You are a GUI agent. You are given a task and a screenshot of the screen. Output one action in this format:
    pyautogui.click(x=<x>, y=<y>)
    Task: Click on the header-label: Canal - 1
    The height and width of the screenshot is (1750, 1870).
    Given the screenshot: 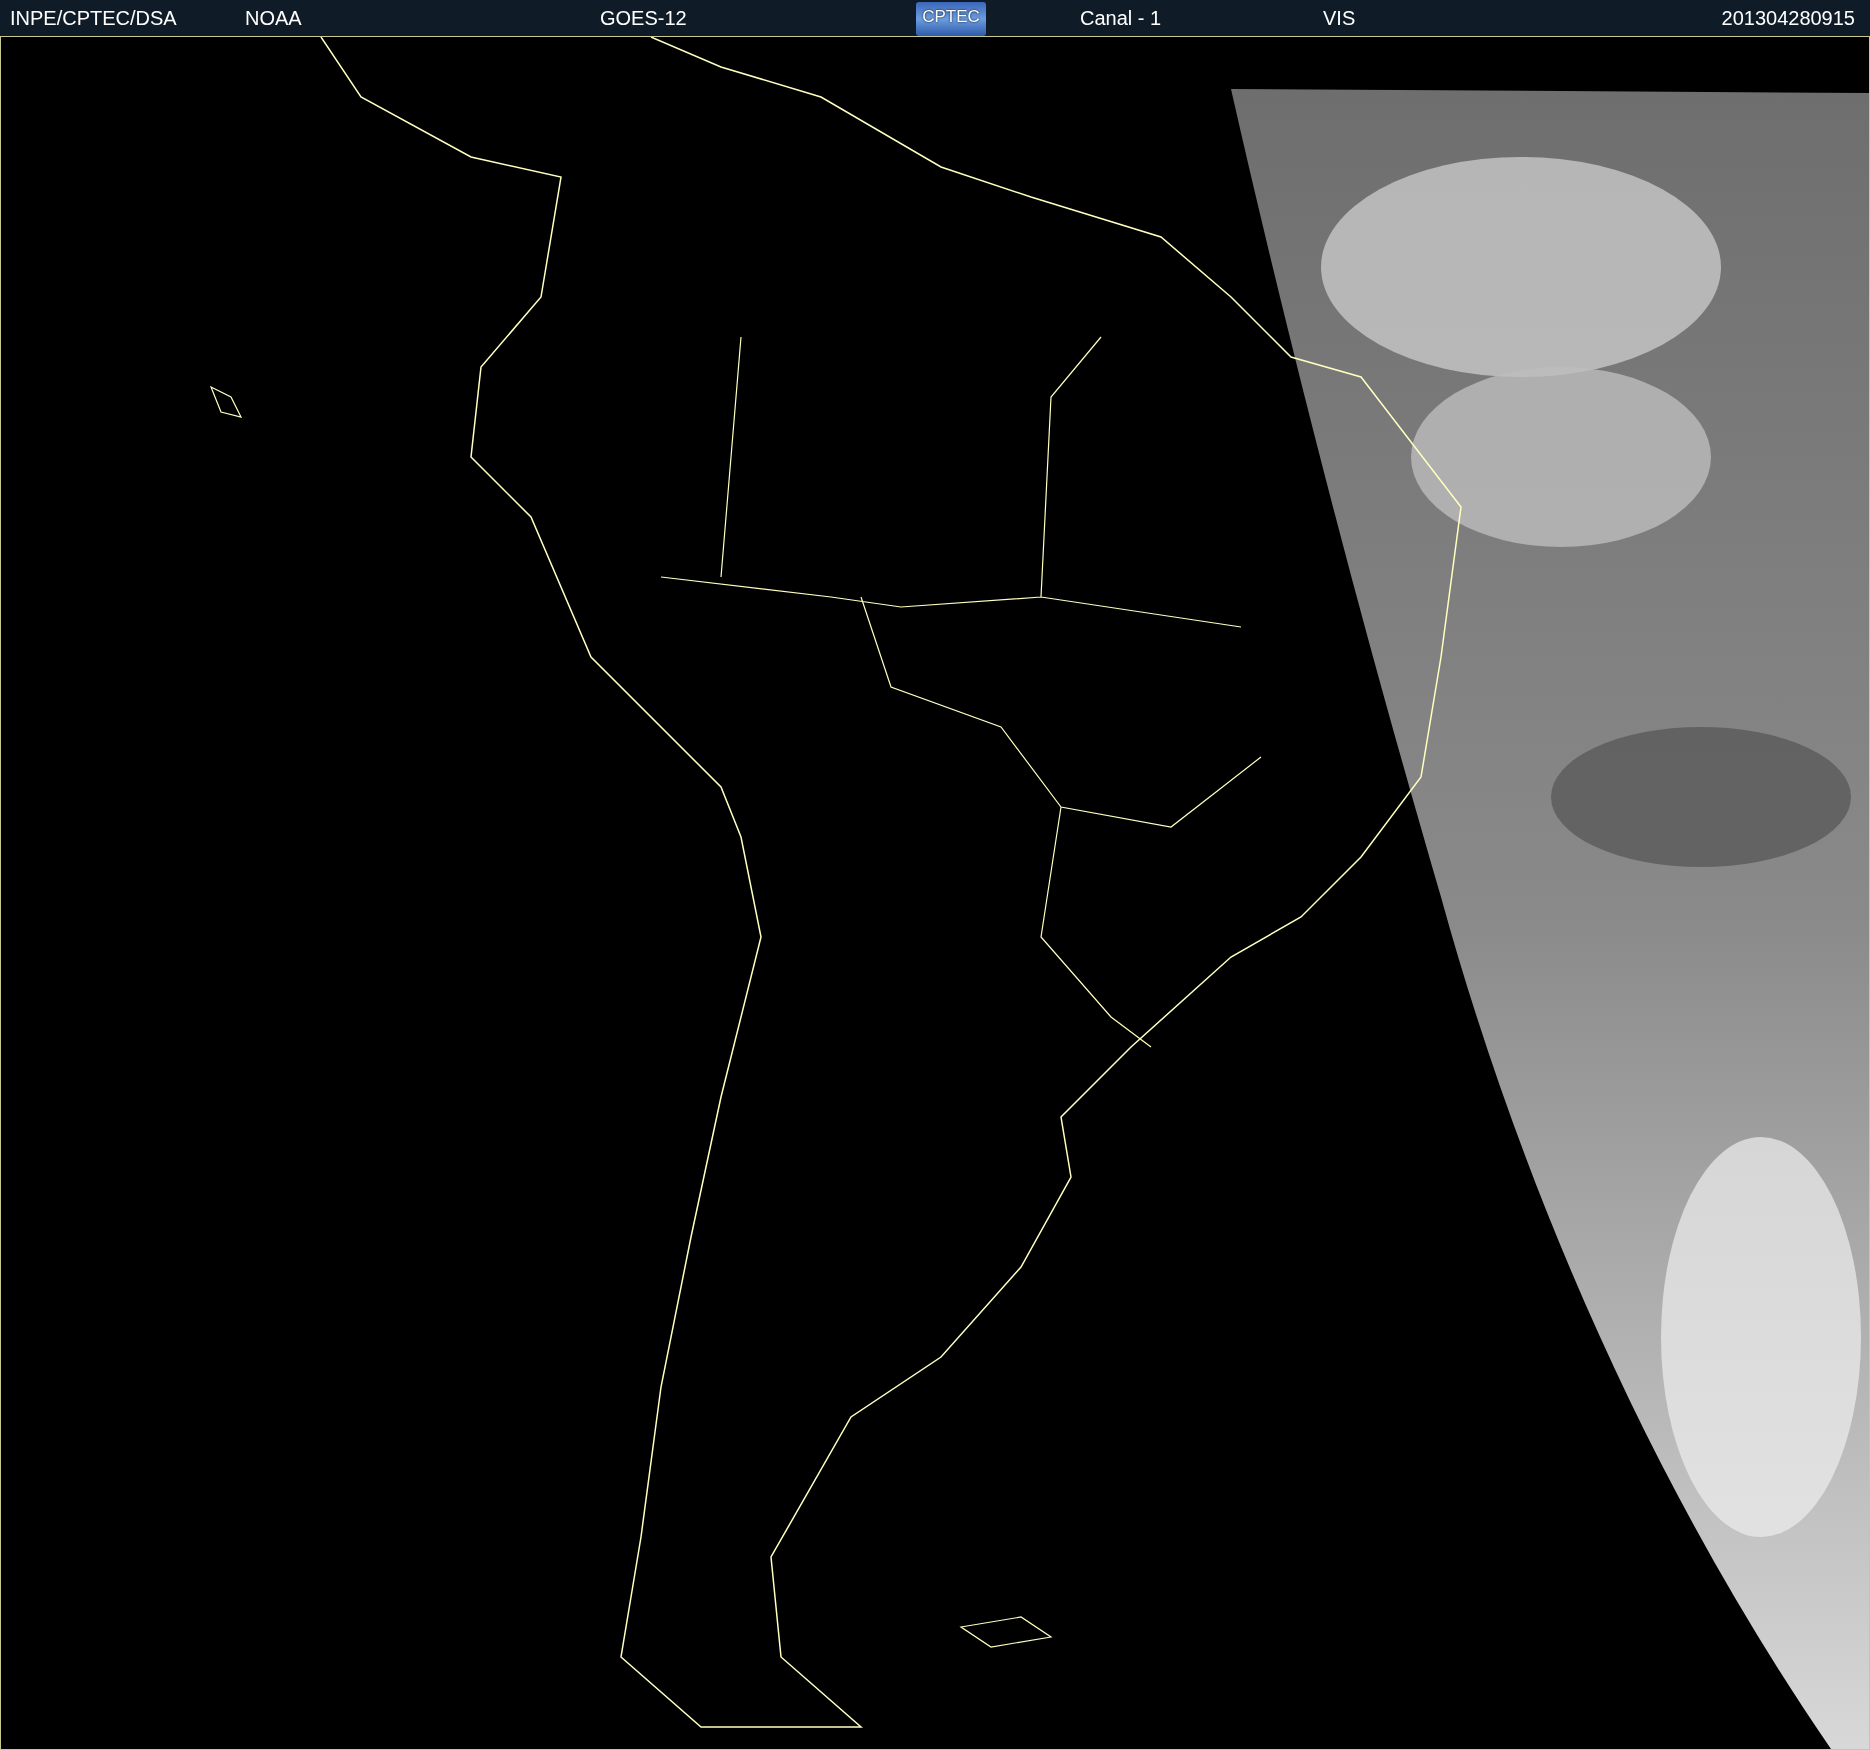 What is the action you would take?
    pyautogui.click(x=1121, y=18)
    